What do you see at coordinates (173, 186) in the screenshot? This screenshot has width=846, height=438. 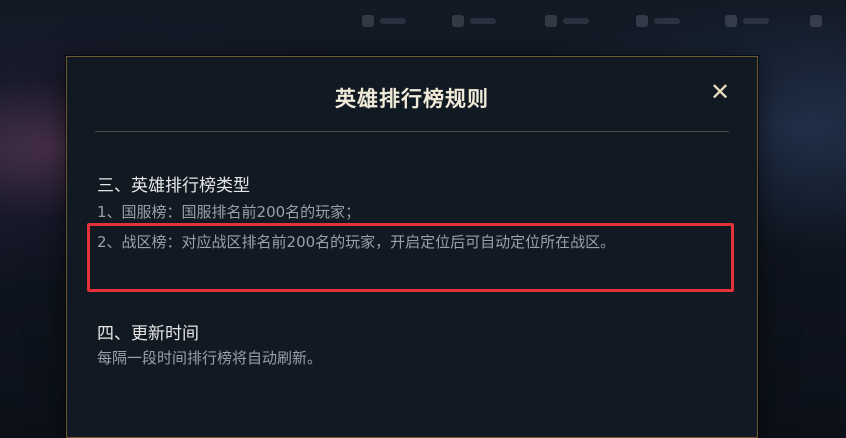 I see `section-heading-ranking-types: 三、英雄排行榜类型` at bounding box center [173, 186].